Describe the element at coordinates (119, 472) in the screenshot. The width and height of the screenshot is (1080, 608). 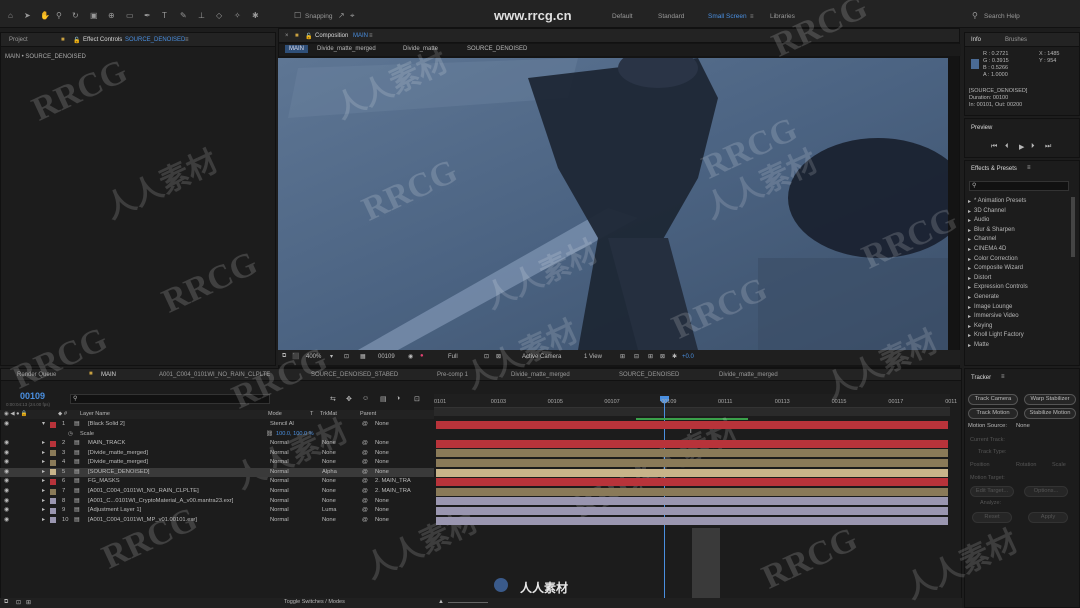
I see `layer-name: [SOURCE_DENOISED]` at that location.